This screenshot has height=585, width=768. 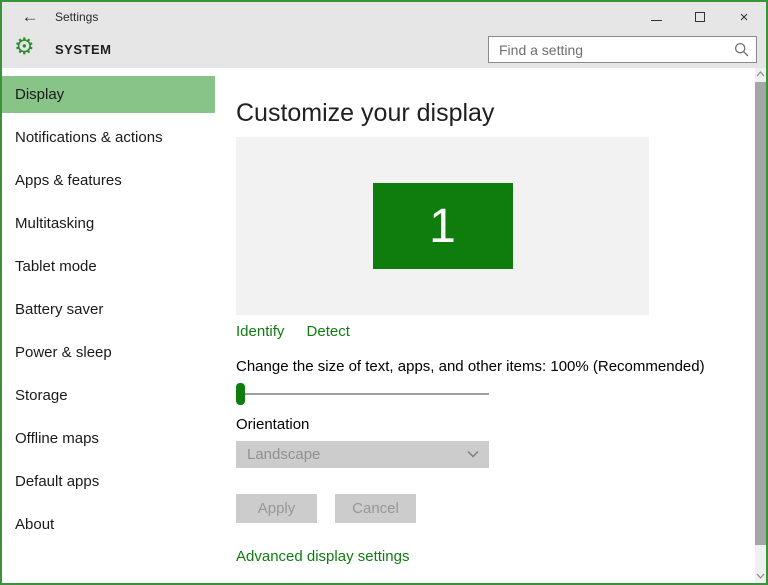 I want to click on chevron-down-icon, so click(x=473, y=454).